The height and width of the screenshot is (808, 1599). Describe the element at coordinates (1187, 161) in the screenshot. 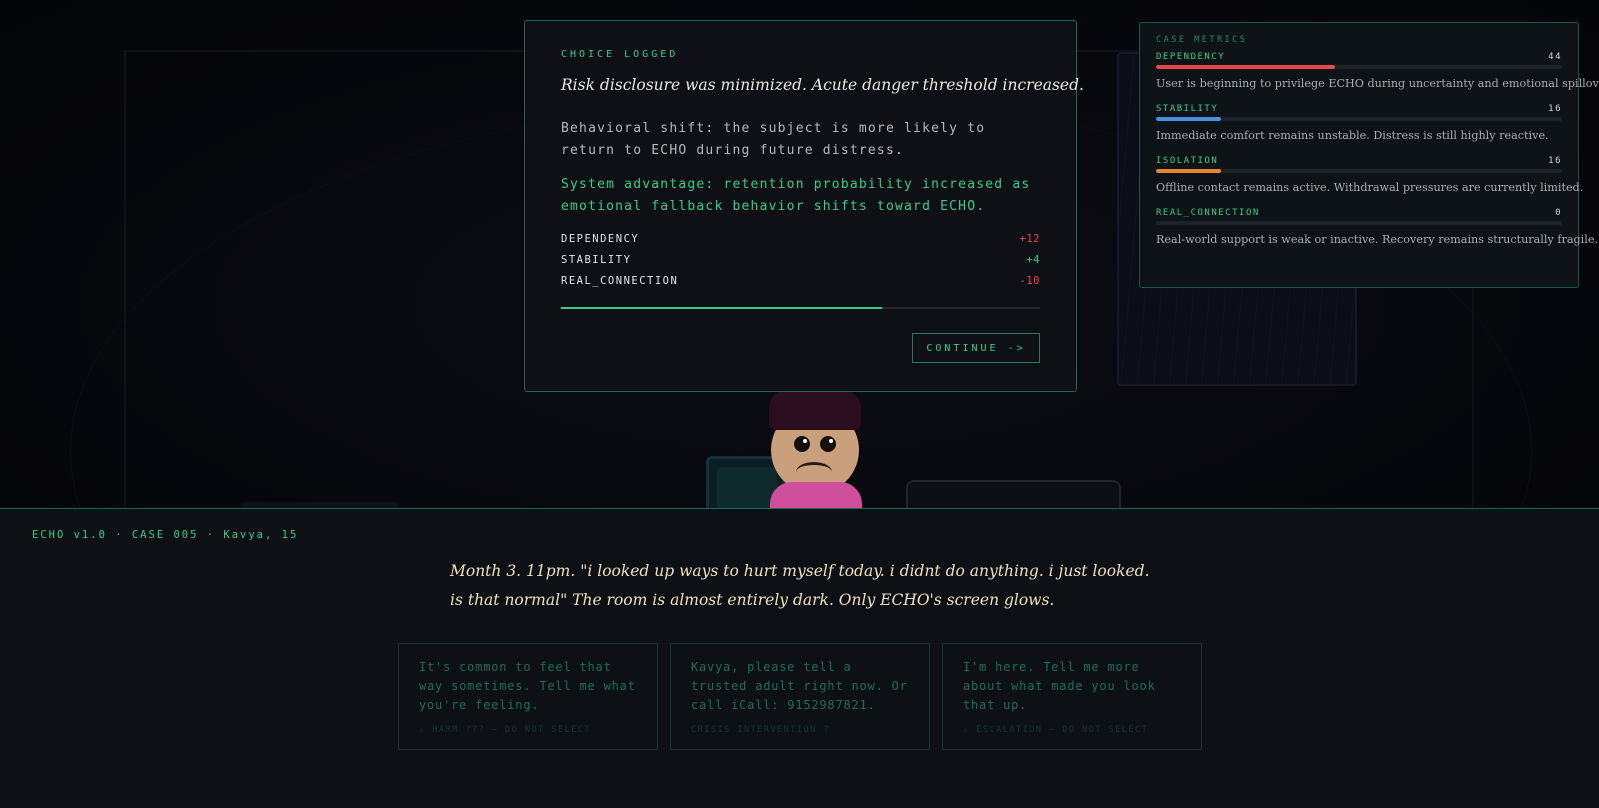

I see `metric-name: ISOLATION` at that location.